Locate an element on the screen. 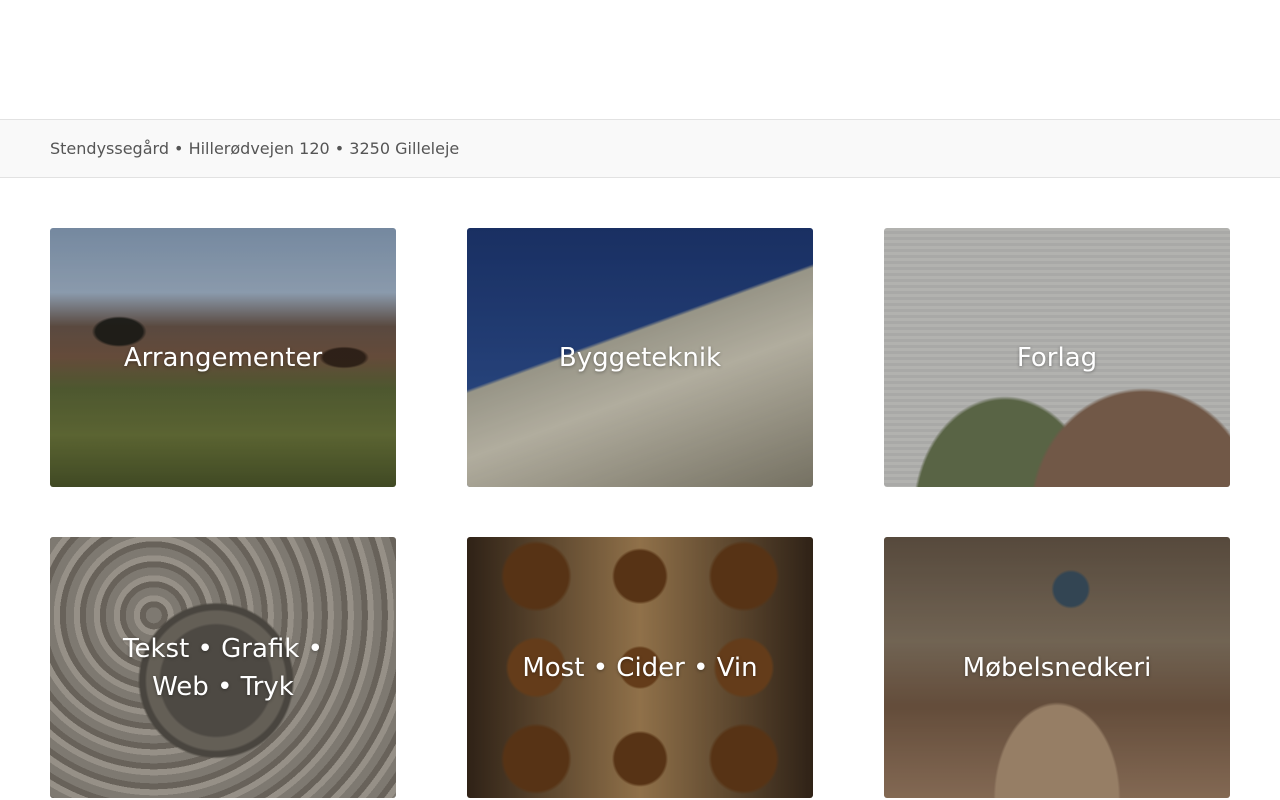 Image resolution: width=1280 pixels, height=800 pixels. tile-label: Forlag is located at coordinates (1057, 357).